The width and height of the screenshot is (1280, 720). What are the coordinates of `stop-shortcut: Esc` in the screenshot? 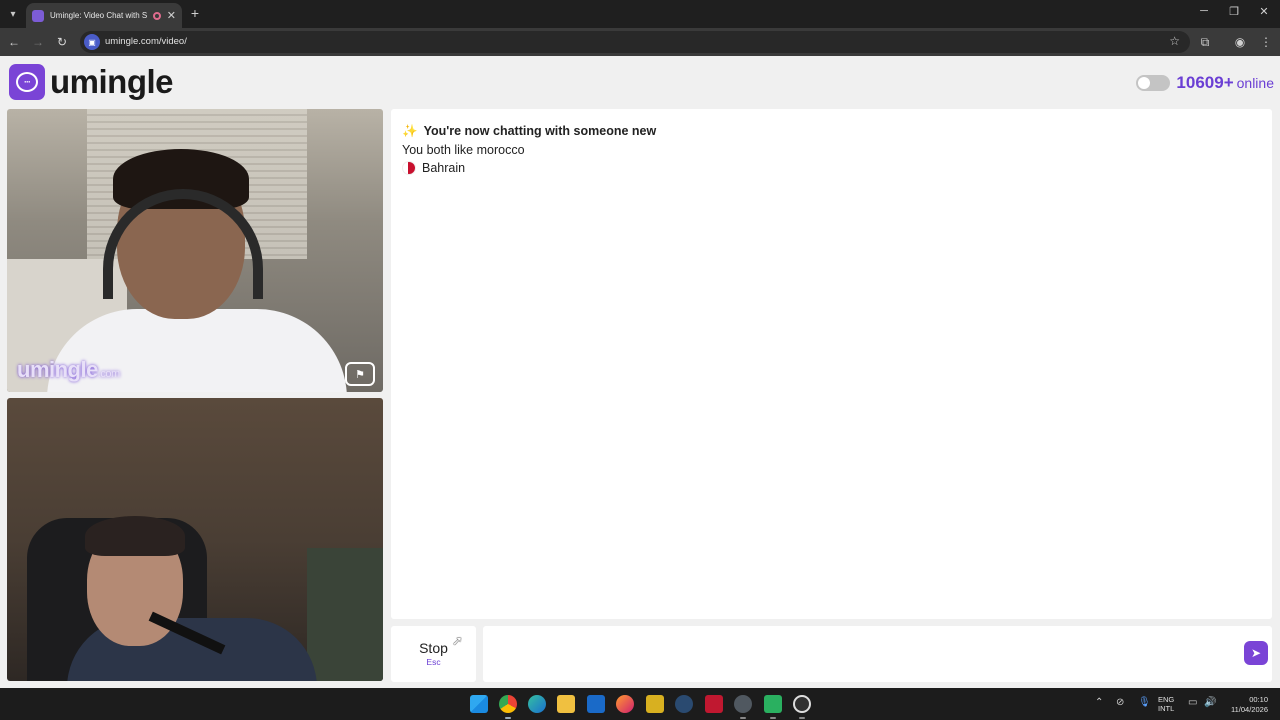 It's located at (433, 662).